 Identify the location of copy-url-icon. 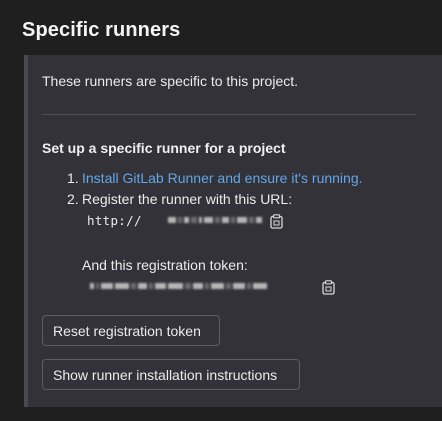
(276, 221).